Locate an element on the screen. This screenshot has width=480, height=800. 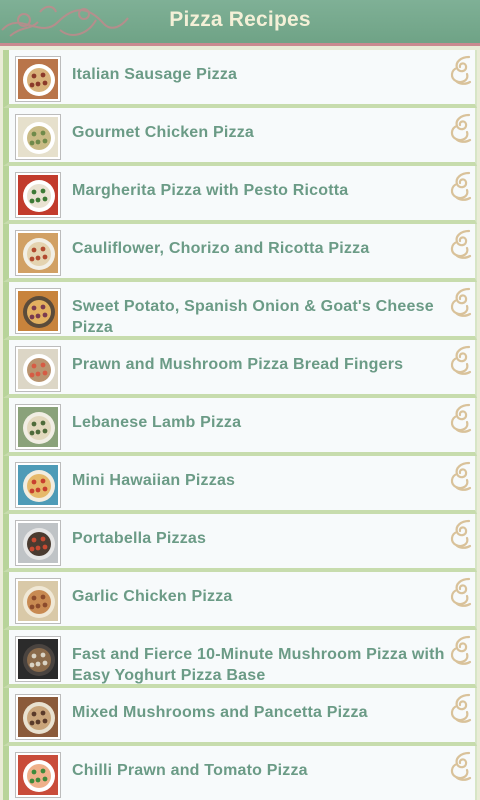
recipe-list-item: Cauliflower, Chorizo and Ricotta Pizza is located at coordinates (240, 253).